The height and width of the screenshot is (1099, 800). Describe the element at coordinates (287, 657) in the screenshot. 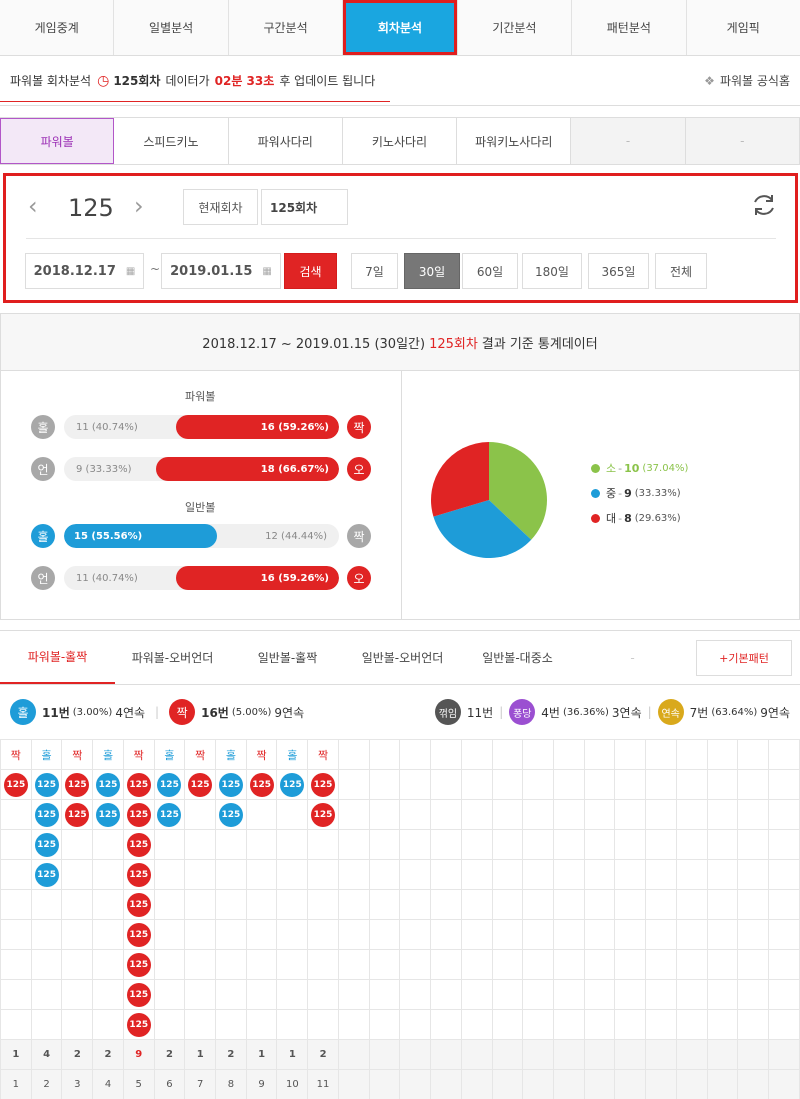

I see `pattern-tab: 일반볼-홀짝` at that location.